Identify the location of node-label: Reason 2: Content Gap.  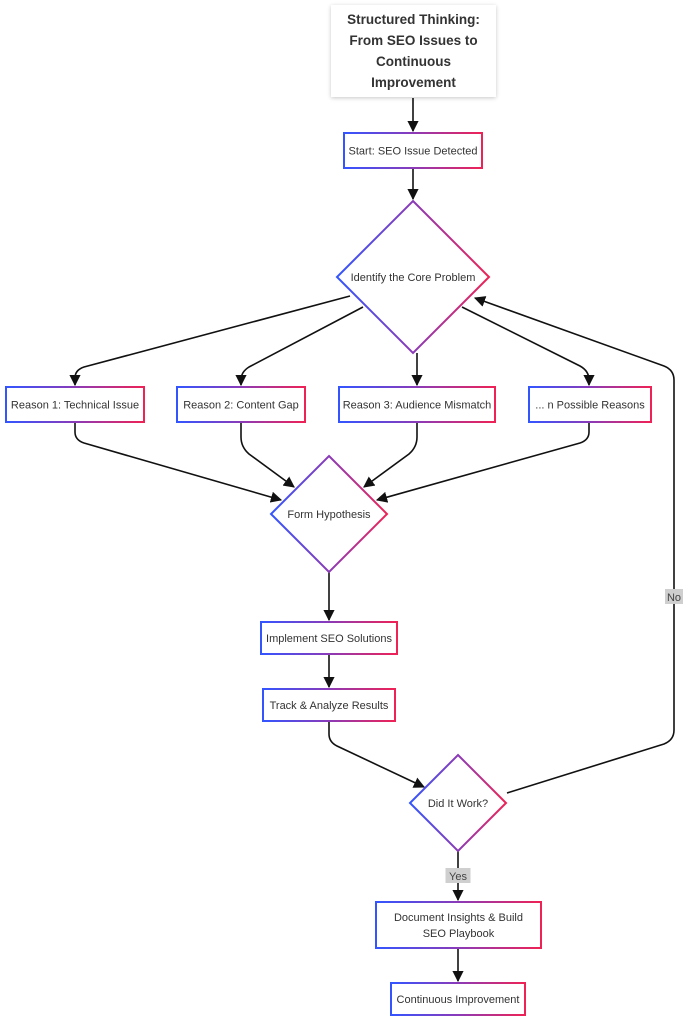
(241, 406).